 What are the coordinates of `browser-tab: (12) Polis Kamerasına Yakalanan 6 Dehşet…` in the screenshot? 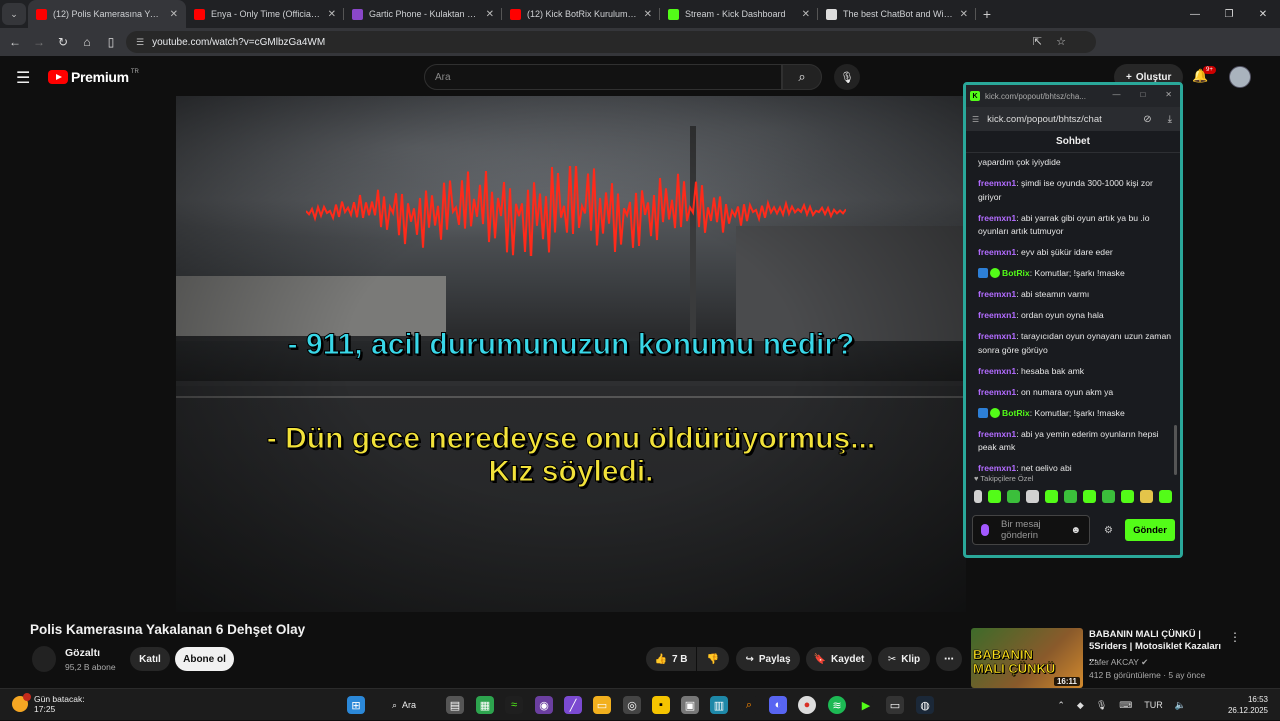 It's located at (107, 14).